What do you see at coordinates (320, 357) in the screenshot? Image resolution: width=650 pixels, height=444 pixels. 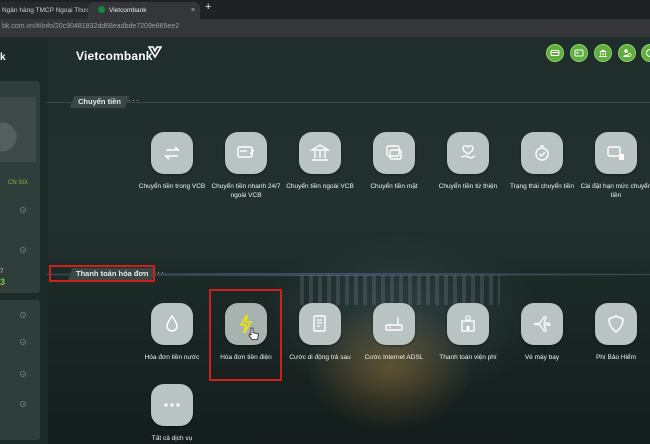 I see `service-tile-label: Cước di động trả sau` at bounding box center [320, 357].